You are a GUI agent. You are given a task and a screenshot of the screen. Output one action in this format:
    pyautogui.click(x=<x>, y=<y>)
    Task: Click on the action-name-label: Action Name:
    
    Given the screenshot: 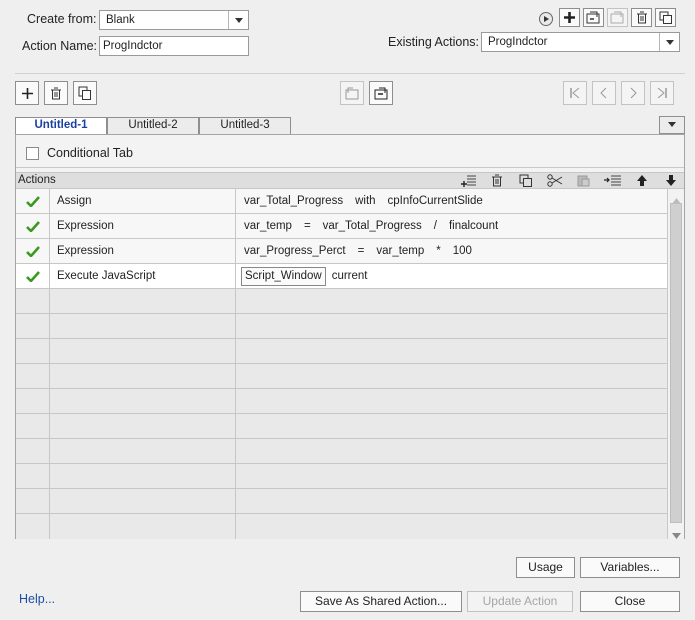 What is the action you would take?
    pyautogui.click(x=60, y=46)
    